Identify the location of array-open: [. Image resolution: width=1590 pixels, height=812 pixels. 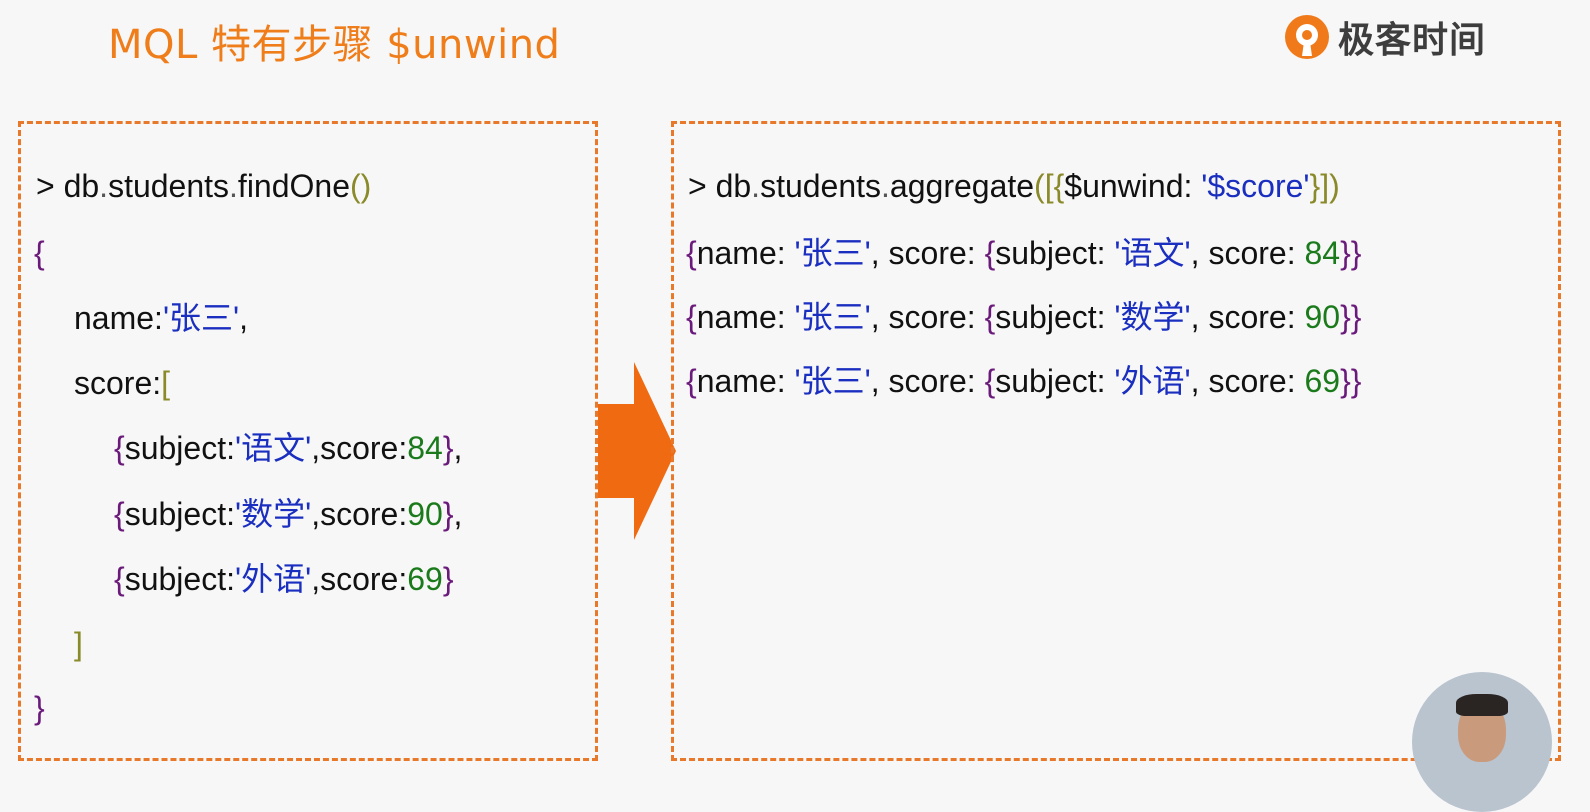
(166, 383).